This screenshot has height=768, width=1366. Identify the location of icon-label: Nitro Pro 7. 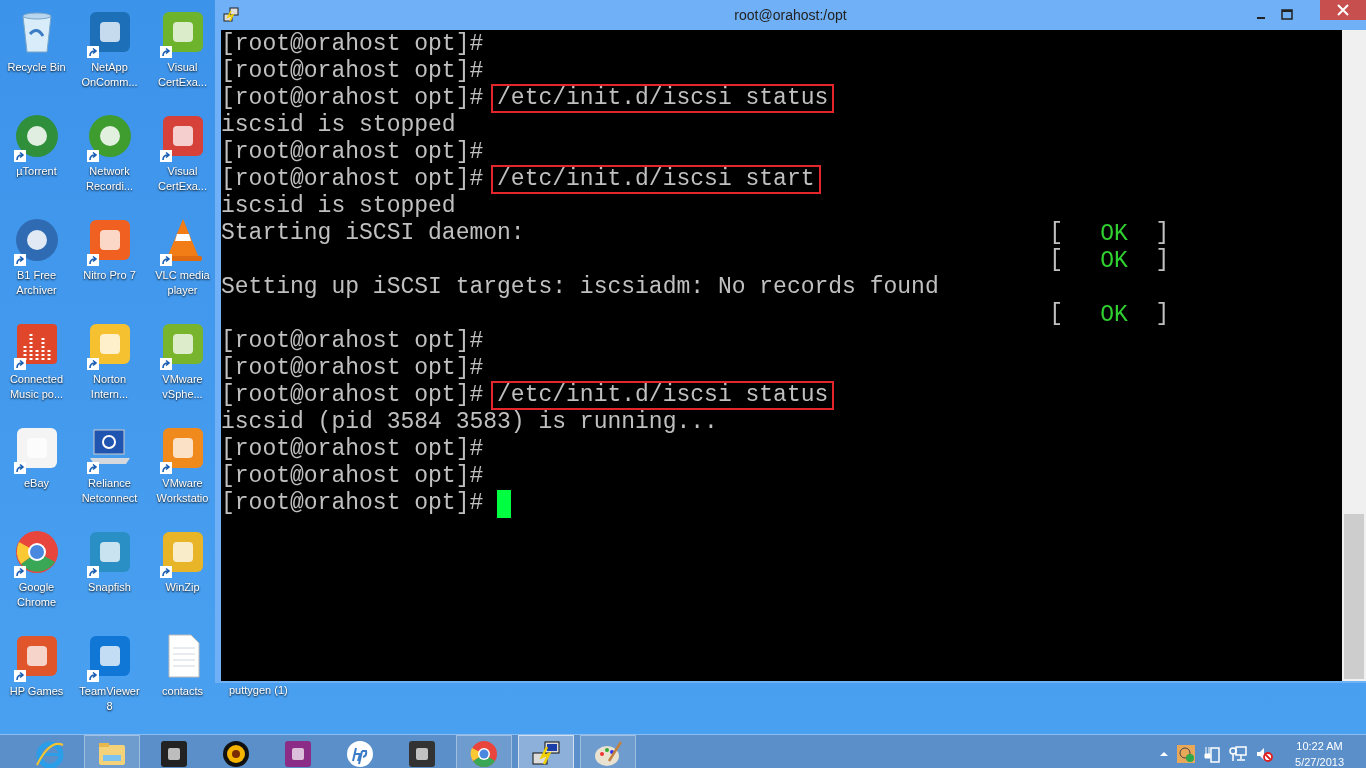
(109, 275).